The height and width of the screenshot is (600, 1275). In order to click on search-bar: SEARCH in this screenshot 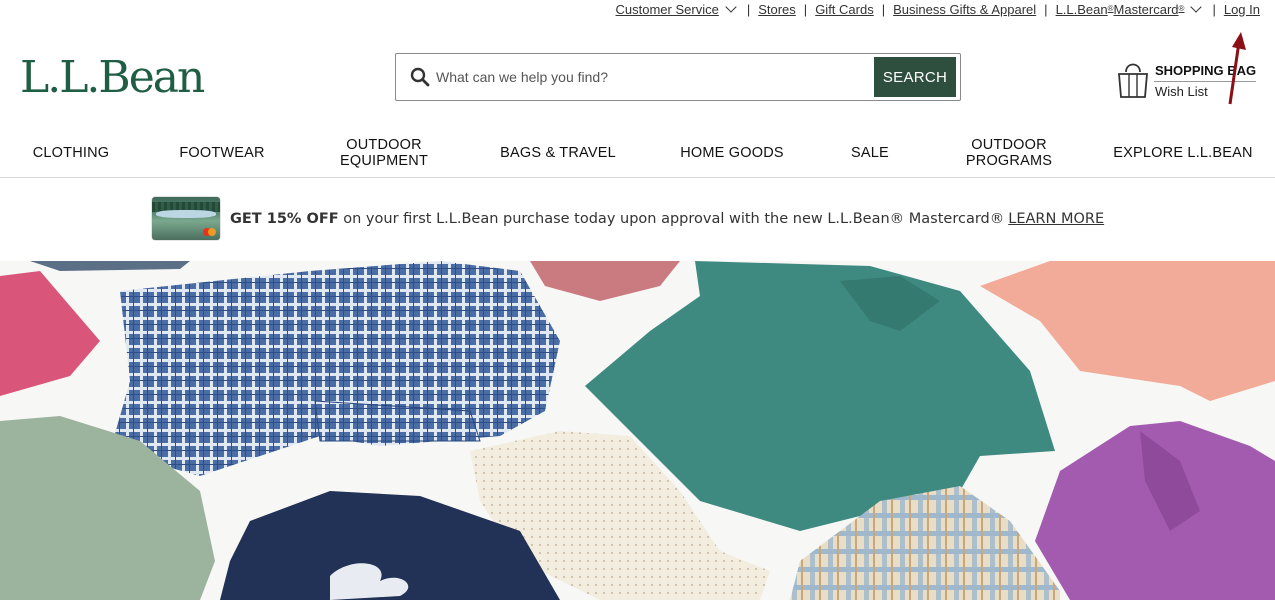, I will do `click(678, 77)`.